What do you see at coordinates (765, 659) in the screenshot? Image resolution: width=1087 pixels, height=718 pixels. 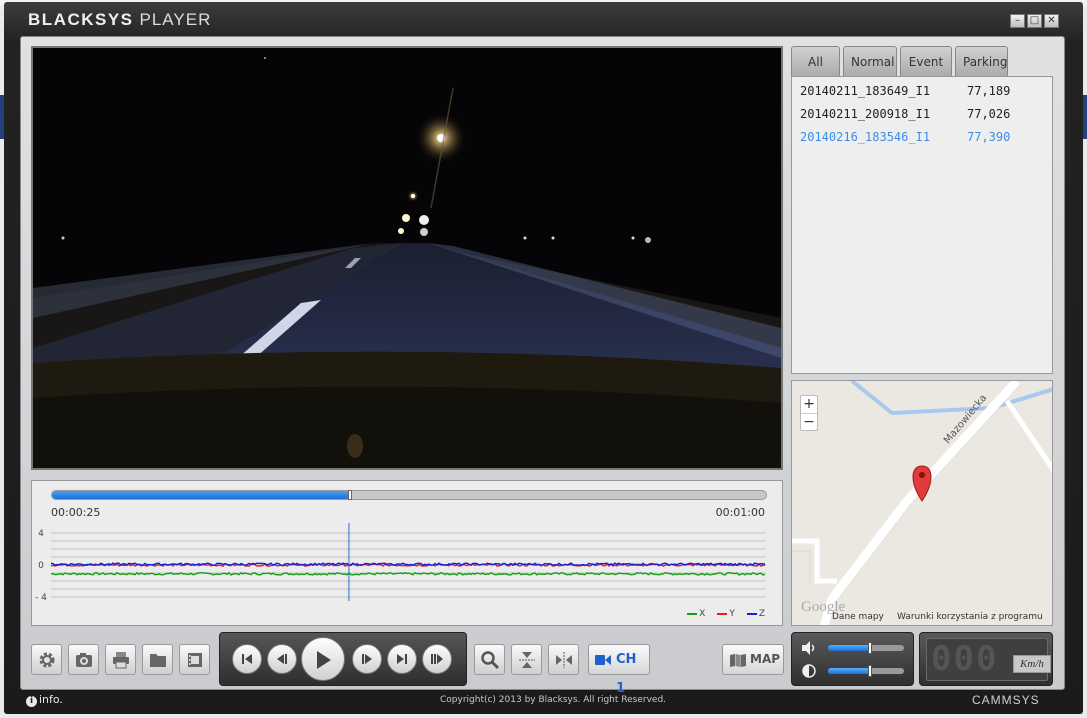 I see `map-label: MAP` at bounding box center [765, 659].